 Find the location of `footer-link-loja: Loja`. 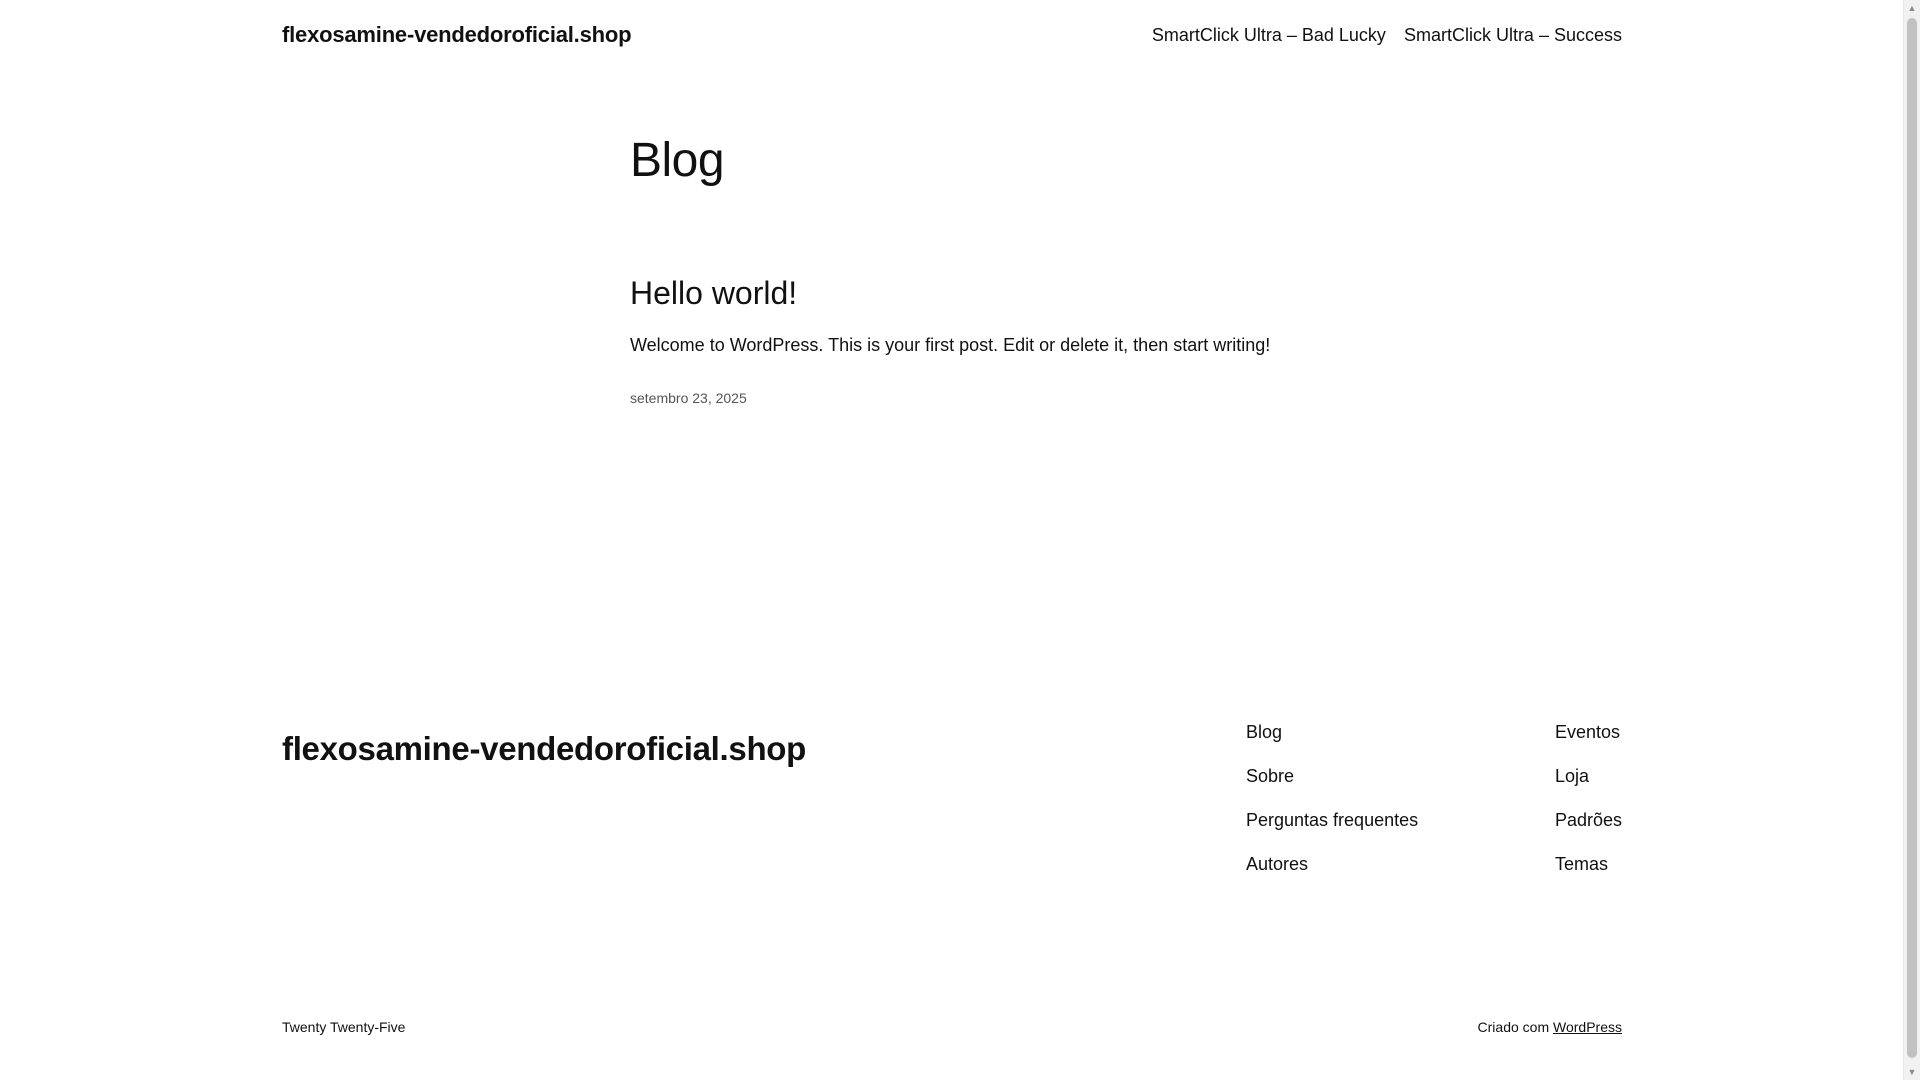

footer-link-loja: Loja is located at coordinates (1588, 776).